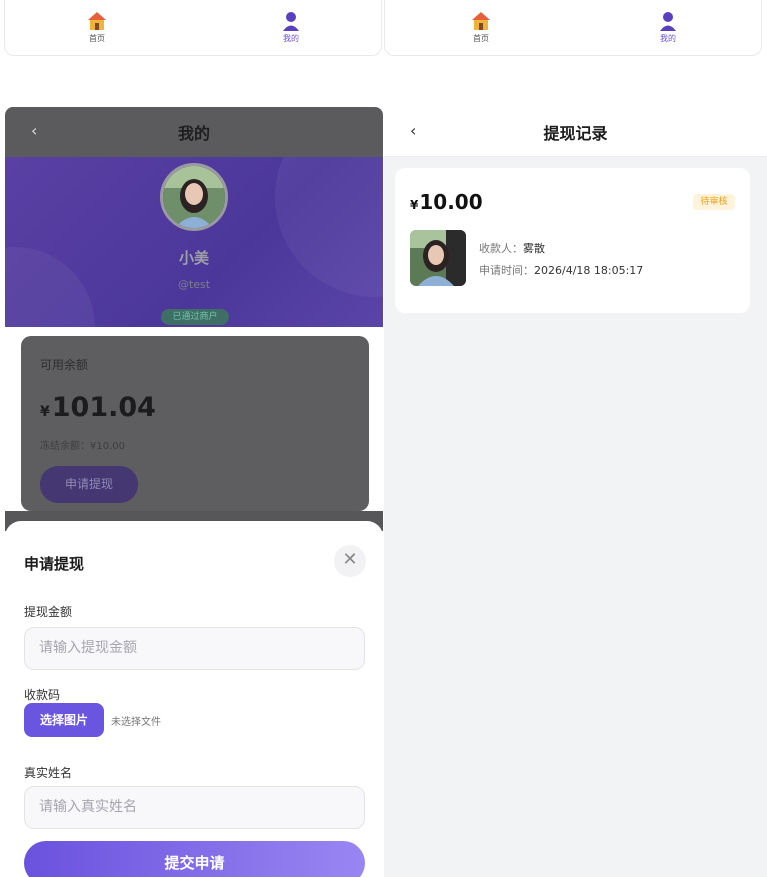 The image size is (767, 877). What do you see at coordinates (194, 648) in the screenshot?
I see `amount-input: 请输入提现金额` at bounding box center [194, 648].